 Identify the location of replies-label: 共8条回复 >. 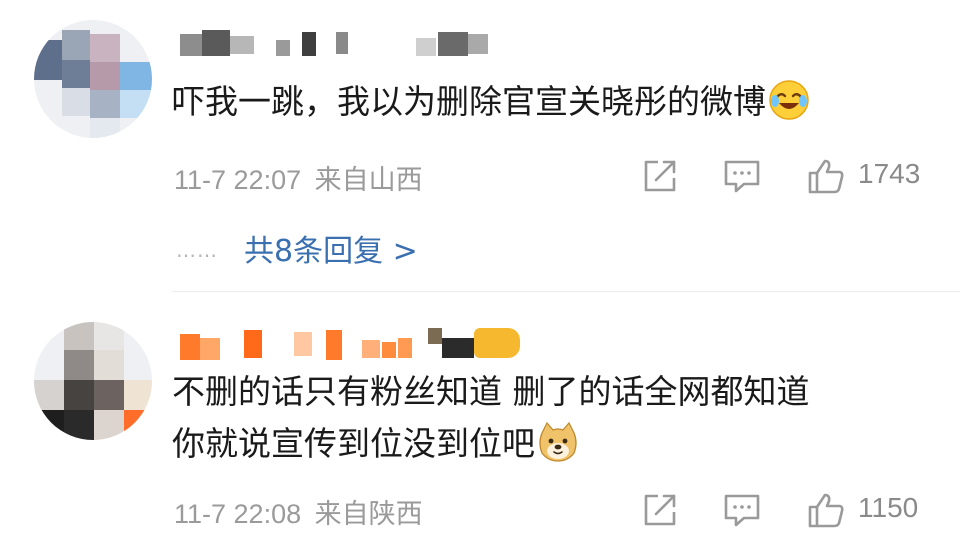
(331, 251).